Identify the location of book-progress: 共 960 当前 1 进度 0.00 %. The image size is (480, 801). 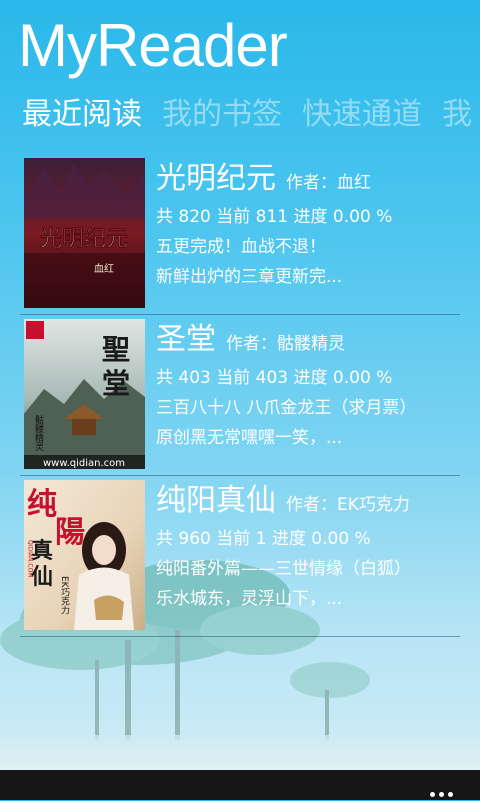
(263, 539).